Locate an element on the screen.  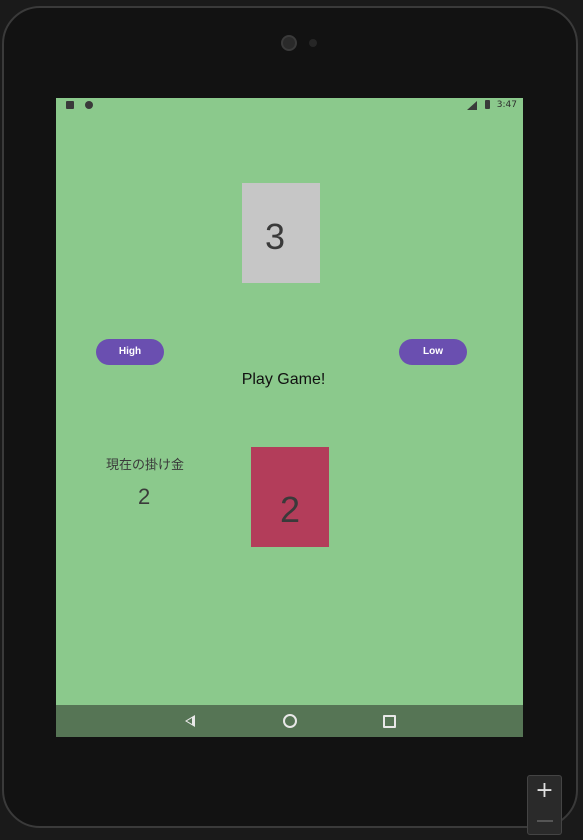
zoom-out-button is located at coordinates (545, 821).